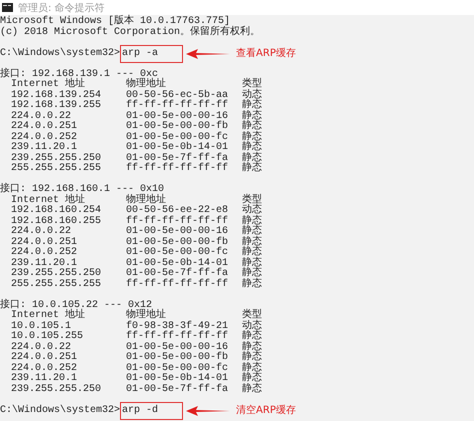 The image size is (474, 421). What do you see at coordinates (115, 22) in the screenshot?
I see `banner-text: Microsoft Windows [版本 10.0.17763.775]` at bounding box center [115, 22].